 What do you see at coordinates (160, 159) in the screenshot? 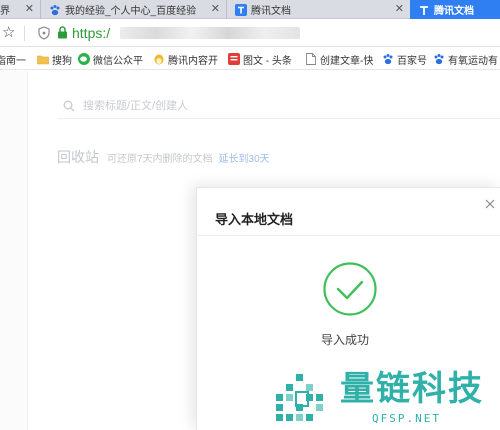
I see `recycle-hint: 可还原7天内删除的文档` at bounding box center [160, 159].